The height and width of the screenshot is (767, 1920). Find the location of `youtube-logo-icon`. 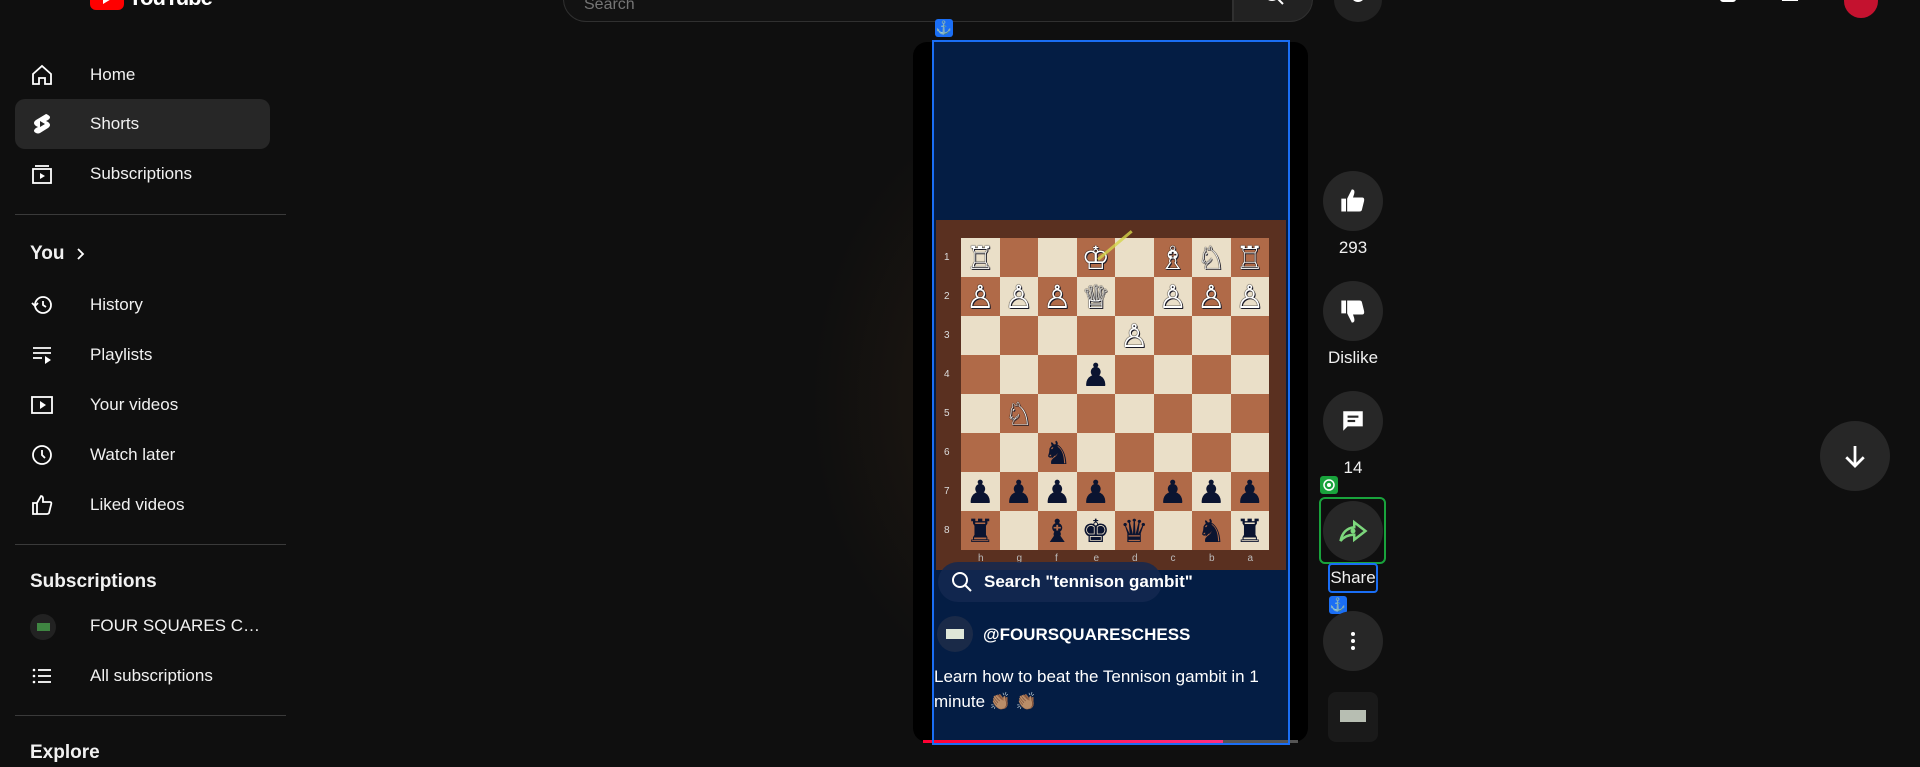

youtube-logo-icon is located at coordinates (107, 5).